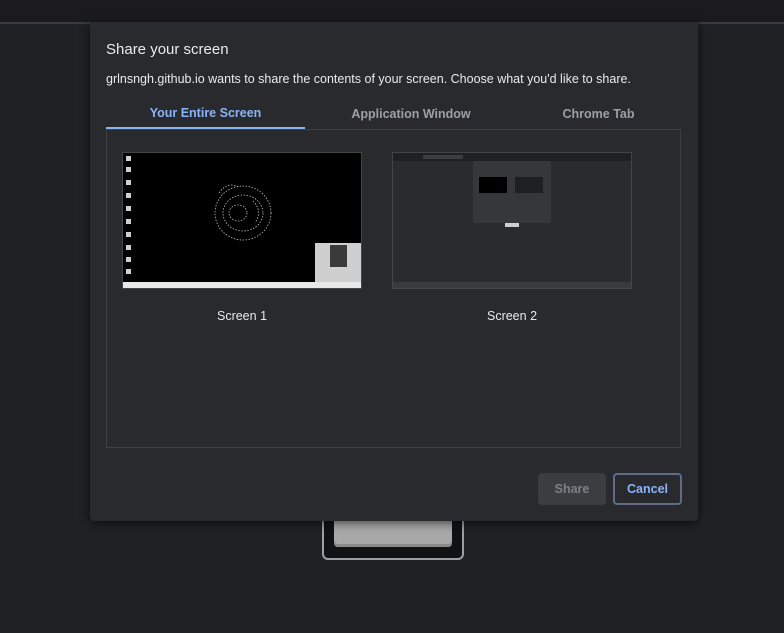 The image size is (784, 633). I want to click on tab-chrome-tab: Chrome Tab, so click(598, 114).